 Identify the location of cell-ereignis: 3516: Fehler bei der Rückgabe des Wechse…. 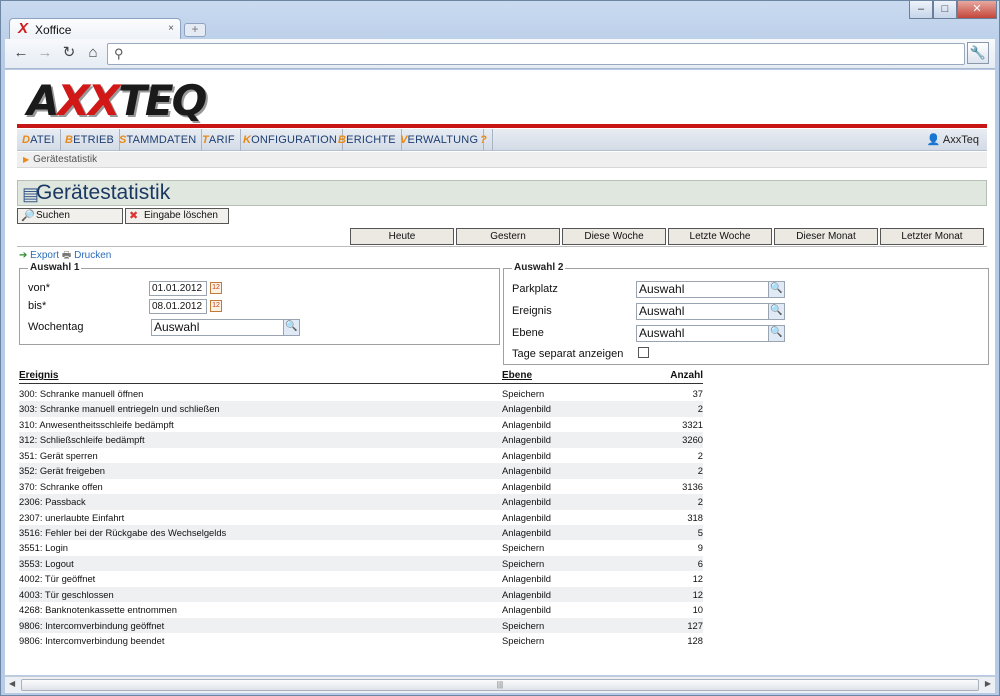
(123, 532).